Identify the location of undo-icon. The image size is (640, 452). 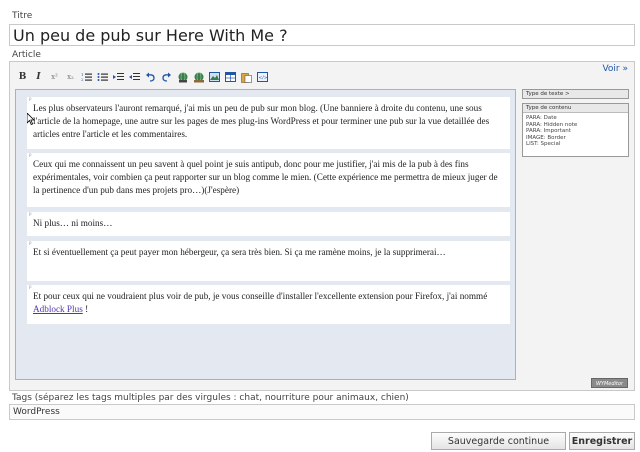
(150, 77).